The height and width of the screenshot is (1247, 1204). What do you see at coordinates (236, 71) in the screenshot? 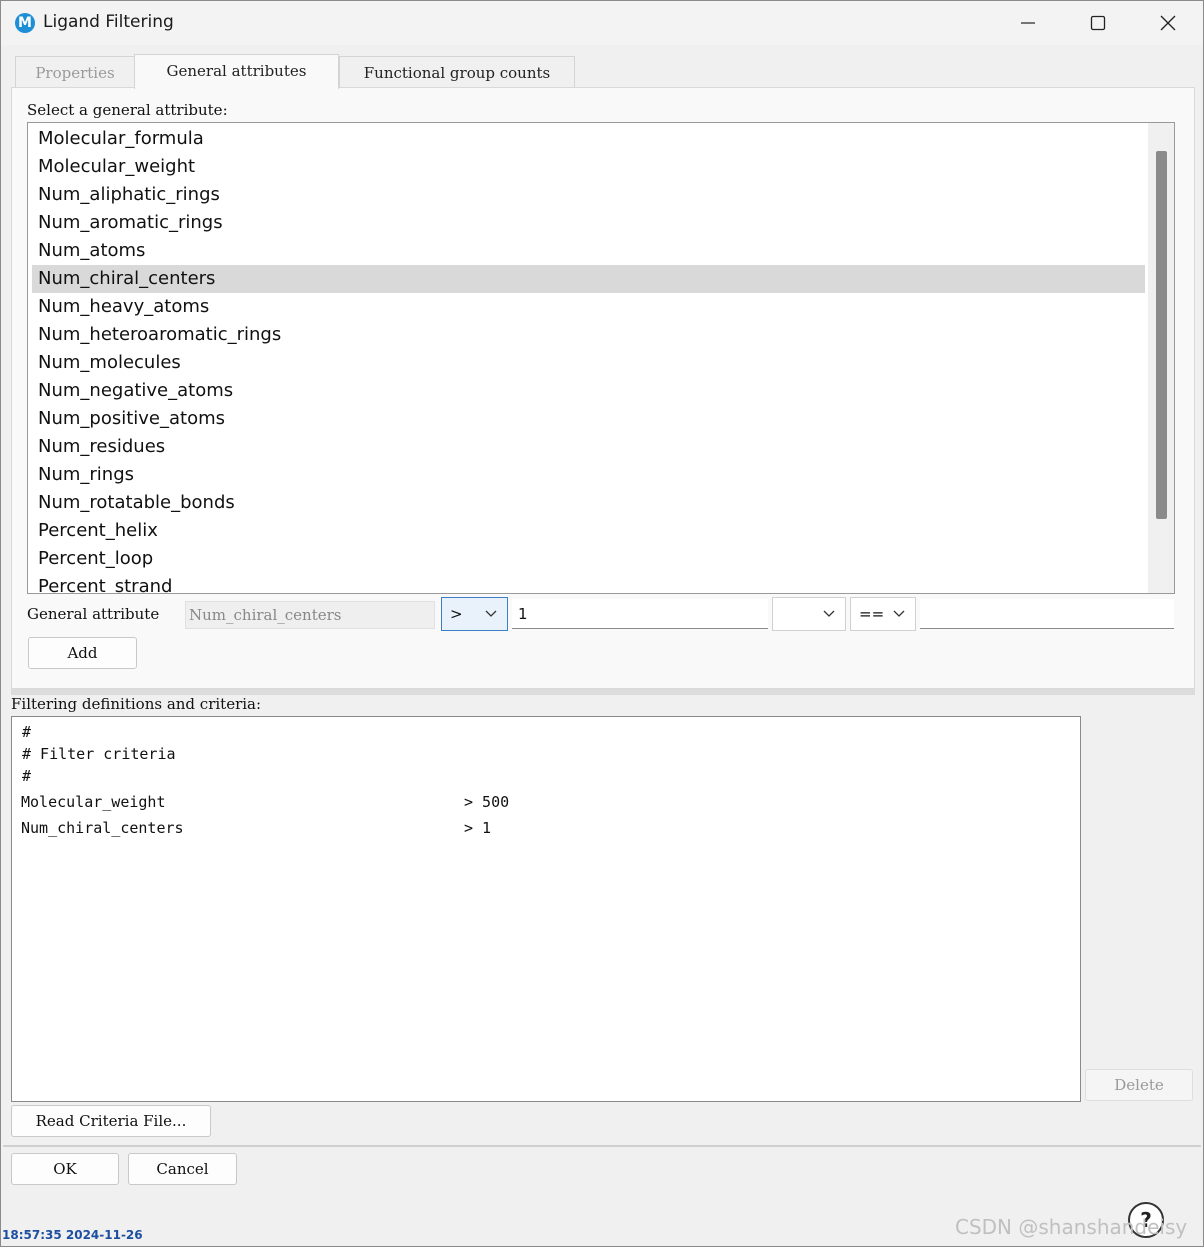
I see `tab-general-attributes: General attributes` at bounding box center [236, 71].